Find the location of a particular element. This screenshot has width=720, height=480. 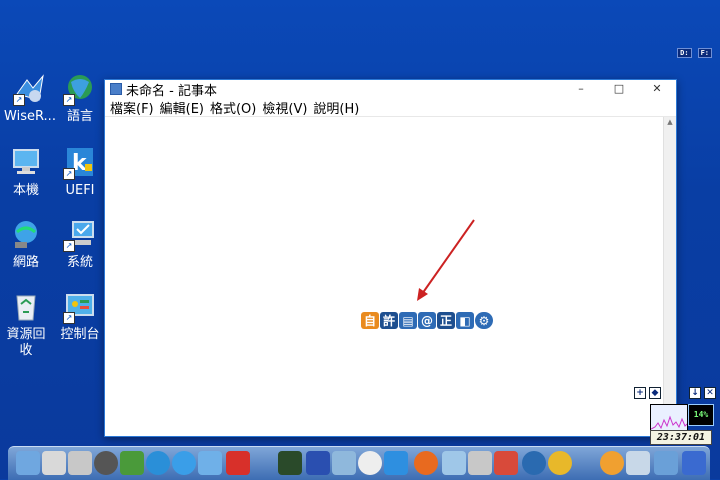

dock-taskbar is located at coordinates (359, 463).